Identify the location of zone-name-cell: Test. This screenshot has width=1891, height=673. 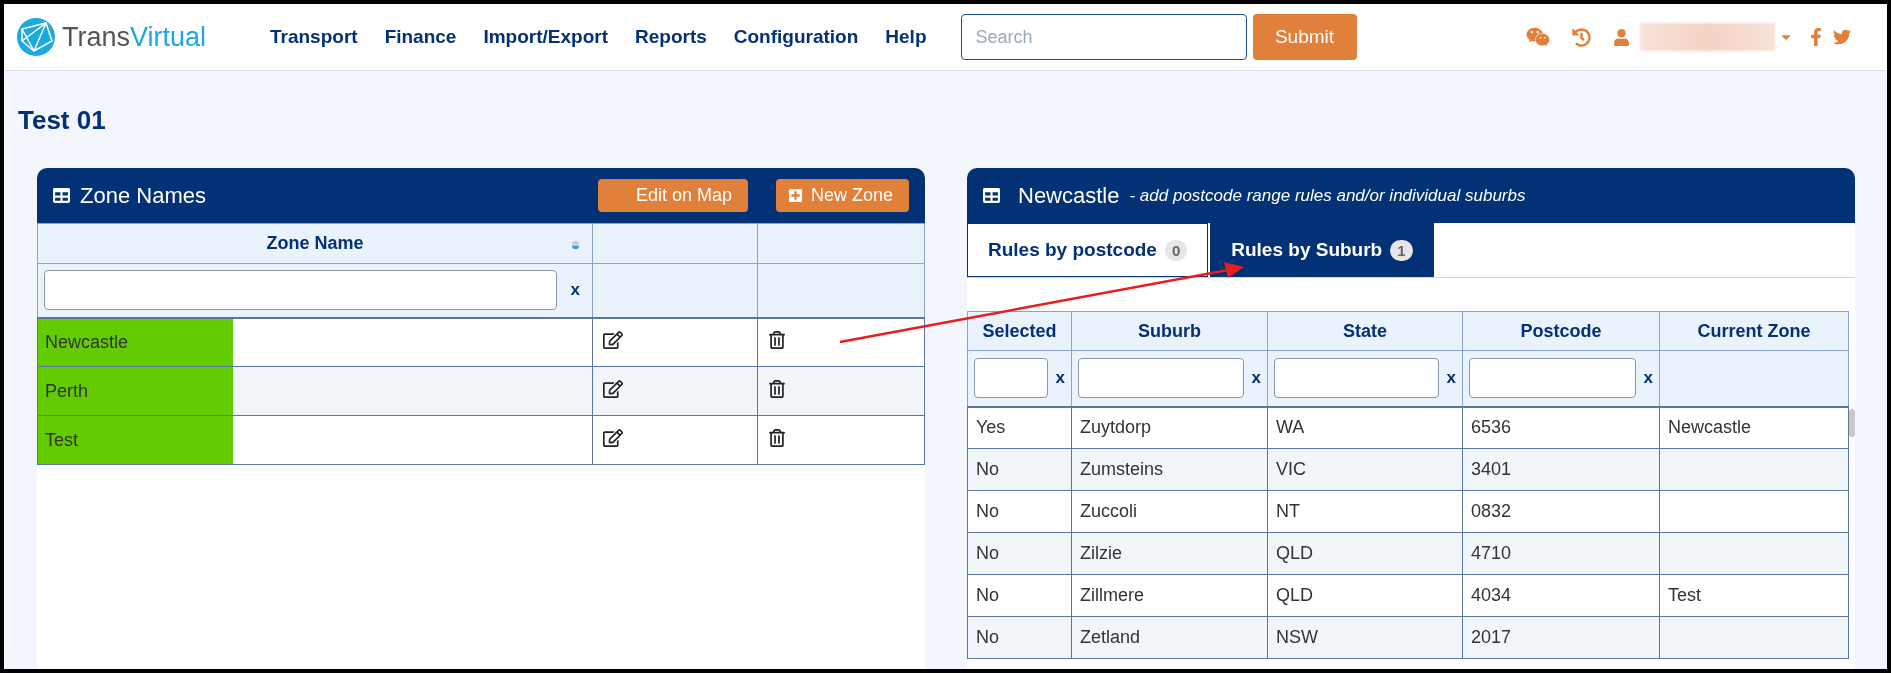
(135, 440).